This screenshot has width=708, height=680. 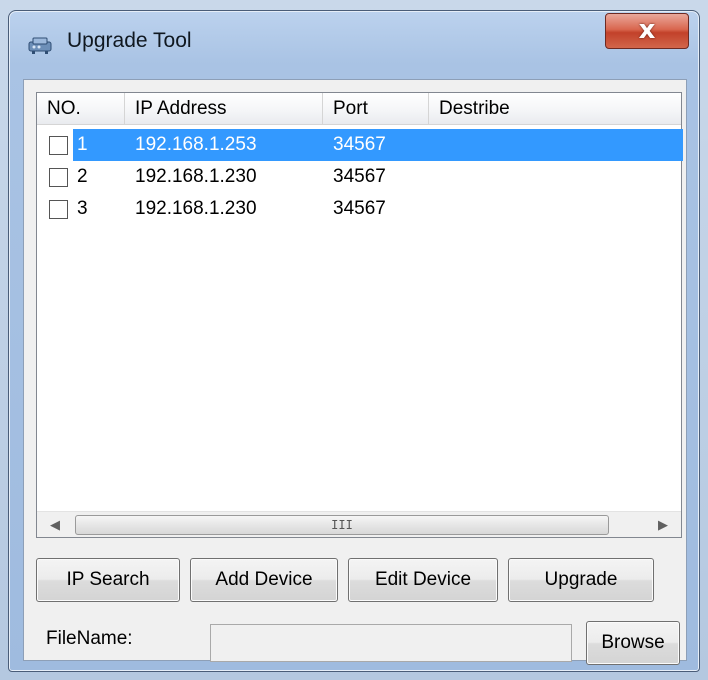 What do you see at coordinates (224, 109) in the screenshot?
I see `column-header-ip-address: IP Address` at bounding box center [224, 109].